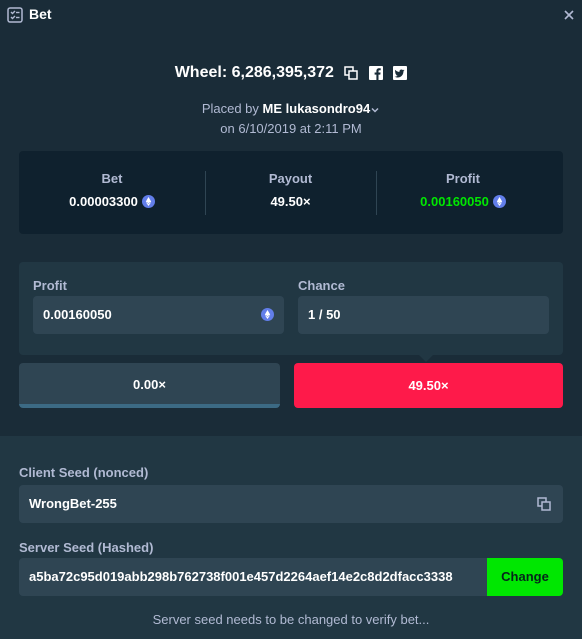 The width and height of the screenshot is (582, 639). Describe the element at coordinates (321, 285) in the screenshot. I see `calc-chance-label: Chance` at that location.